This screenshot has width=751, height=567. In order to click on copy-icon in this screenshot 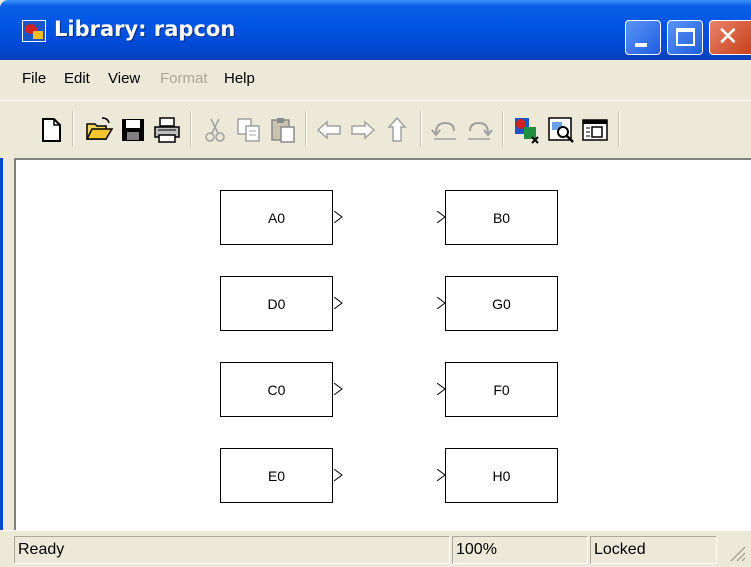, I will do `click(248, 130)`.